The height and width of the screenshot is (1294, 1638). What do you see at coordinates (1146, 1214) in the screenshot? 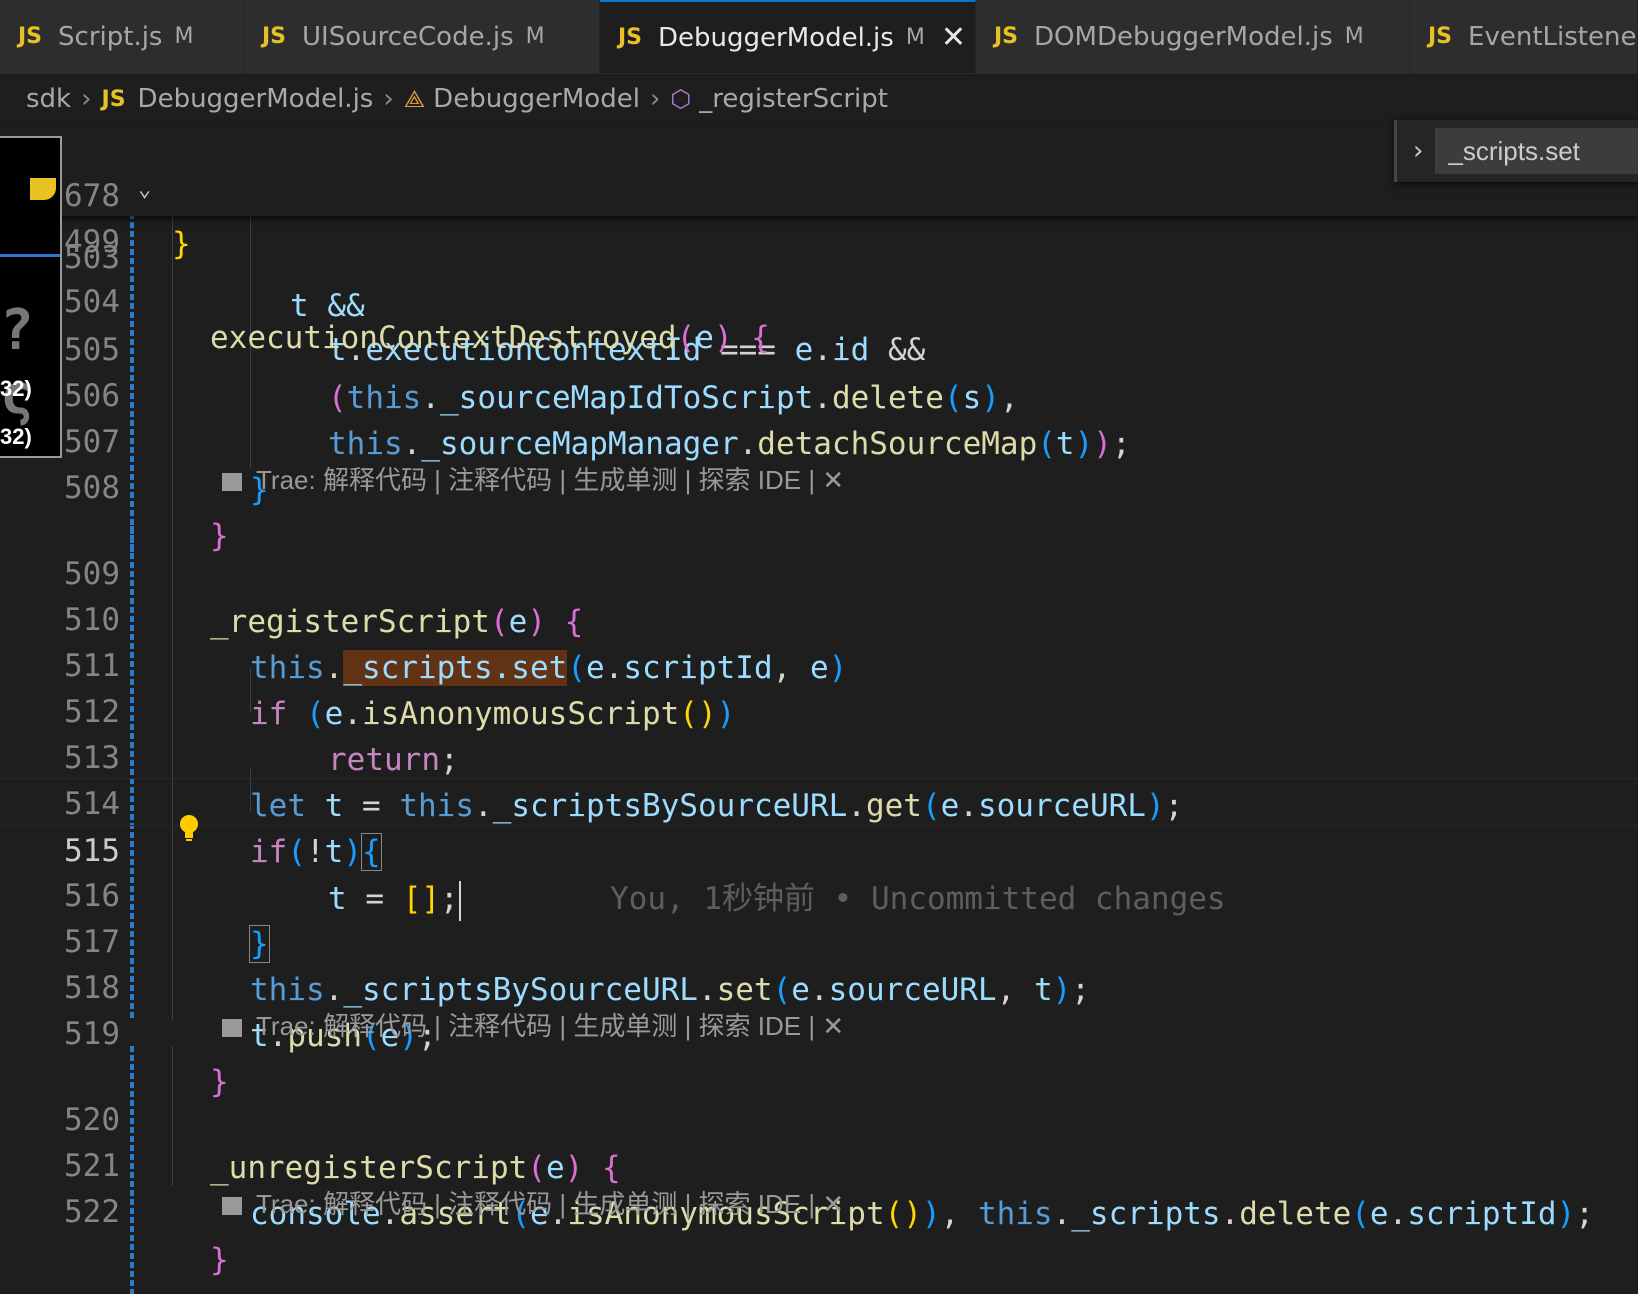
I see `code-token: _scripts` at bounding box center [1146, 1214].